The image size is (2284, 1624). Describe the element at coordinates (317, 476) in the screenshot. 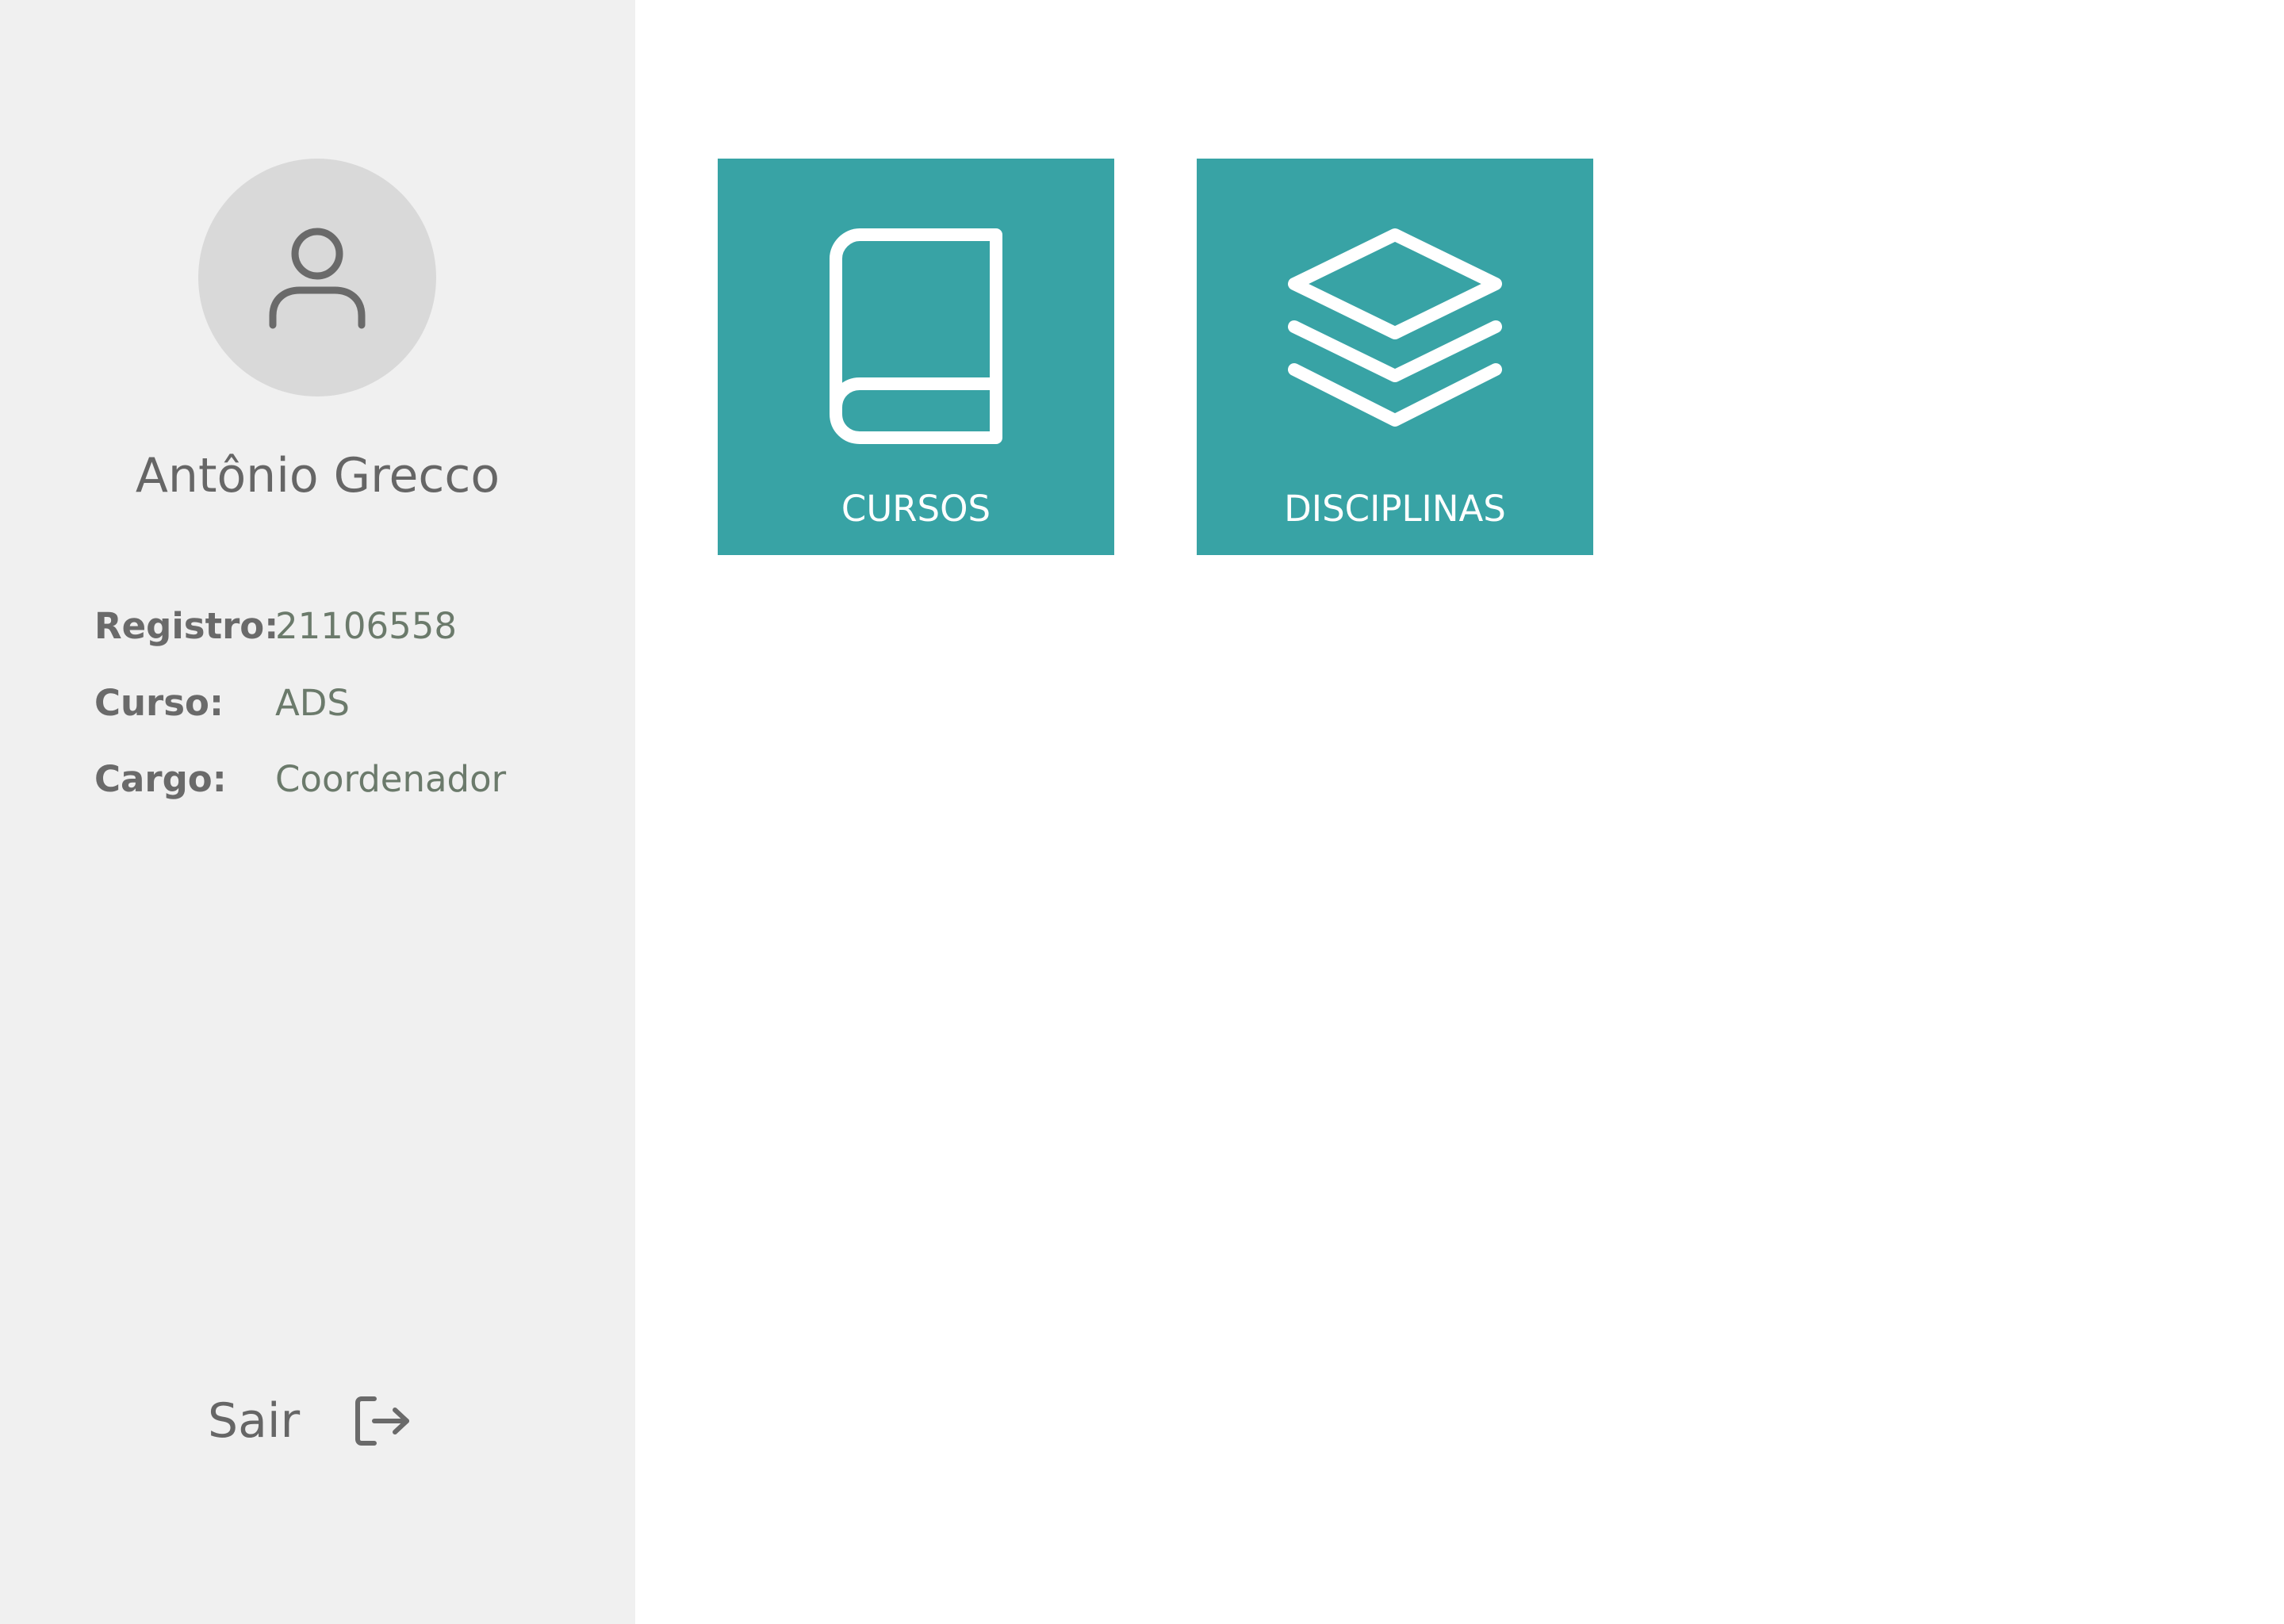

I see `user-name: Antônio Grecco` at that location.